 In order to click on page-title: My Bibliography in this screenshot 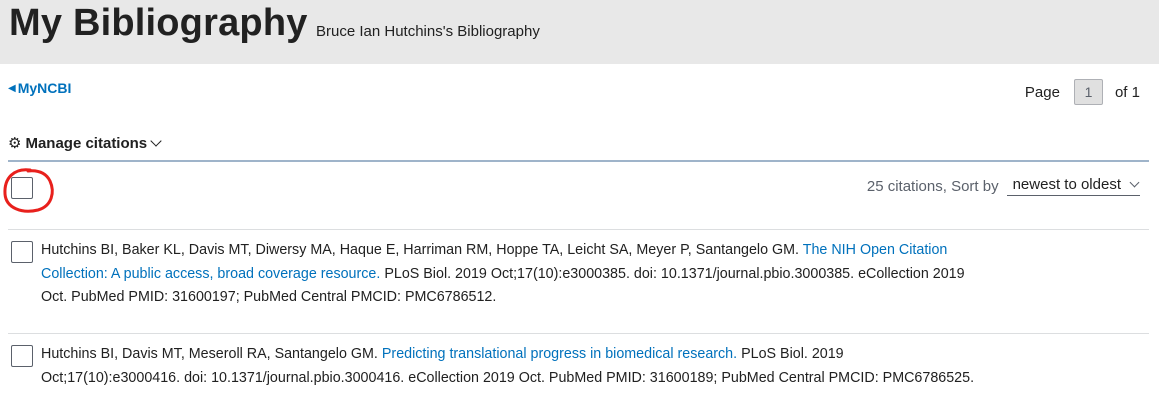, I will do `click(158, 23)`.